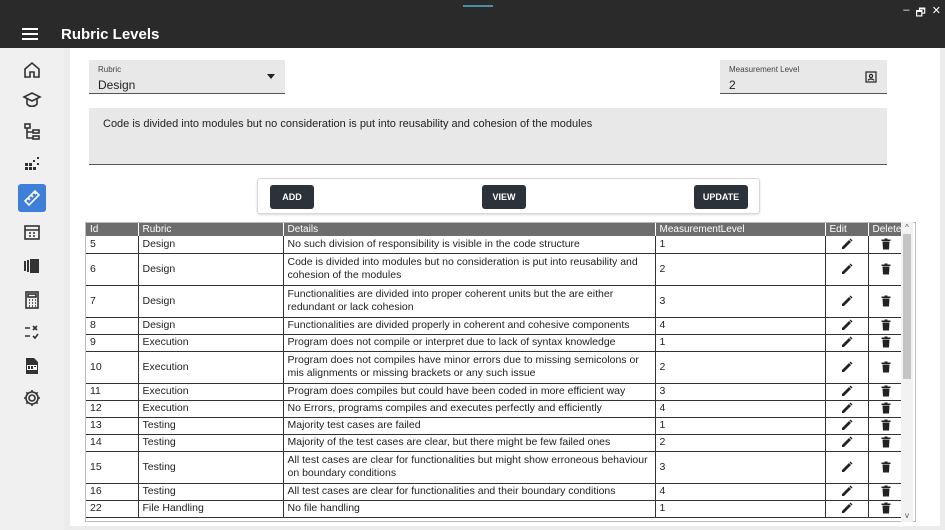 Image resolution: width=945 pixels, height=530 pixels. What do you see at coordinates (112, 467) in the screenshot?
I see `row-id: 15` at bounding box center [112, 467].